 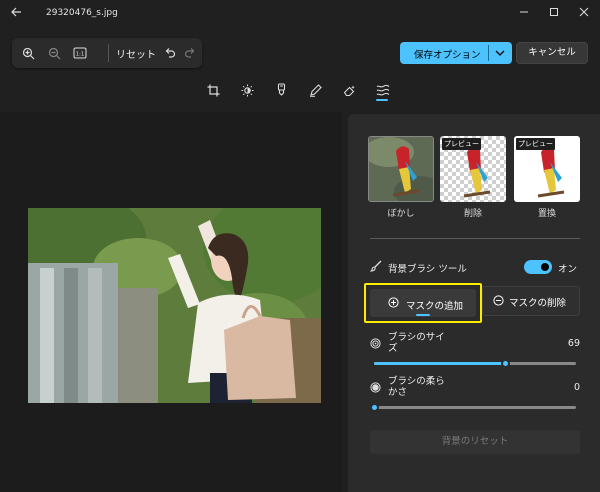 I want to click on add-mask-label: マスクの追加, so click(x=435, y=306).